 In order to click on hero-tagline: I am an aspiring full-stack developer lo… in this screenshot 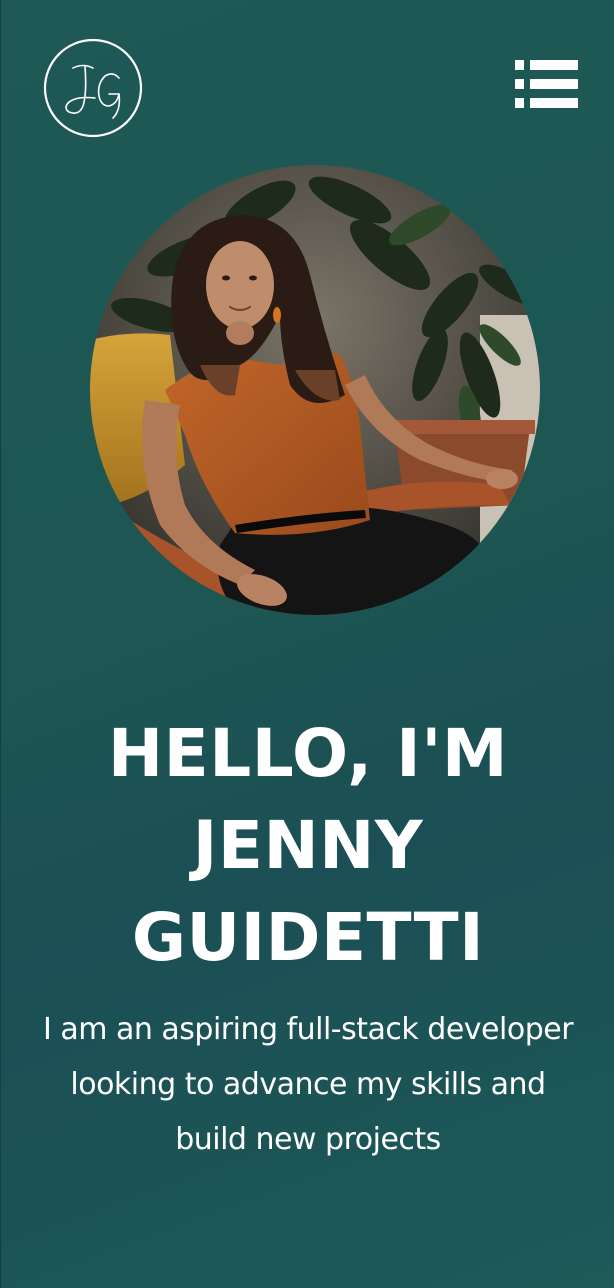, I will do `click(308, 1084)`.